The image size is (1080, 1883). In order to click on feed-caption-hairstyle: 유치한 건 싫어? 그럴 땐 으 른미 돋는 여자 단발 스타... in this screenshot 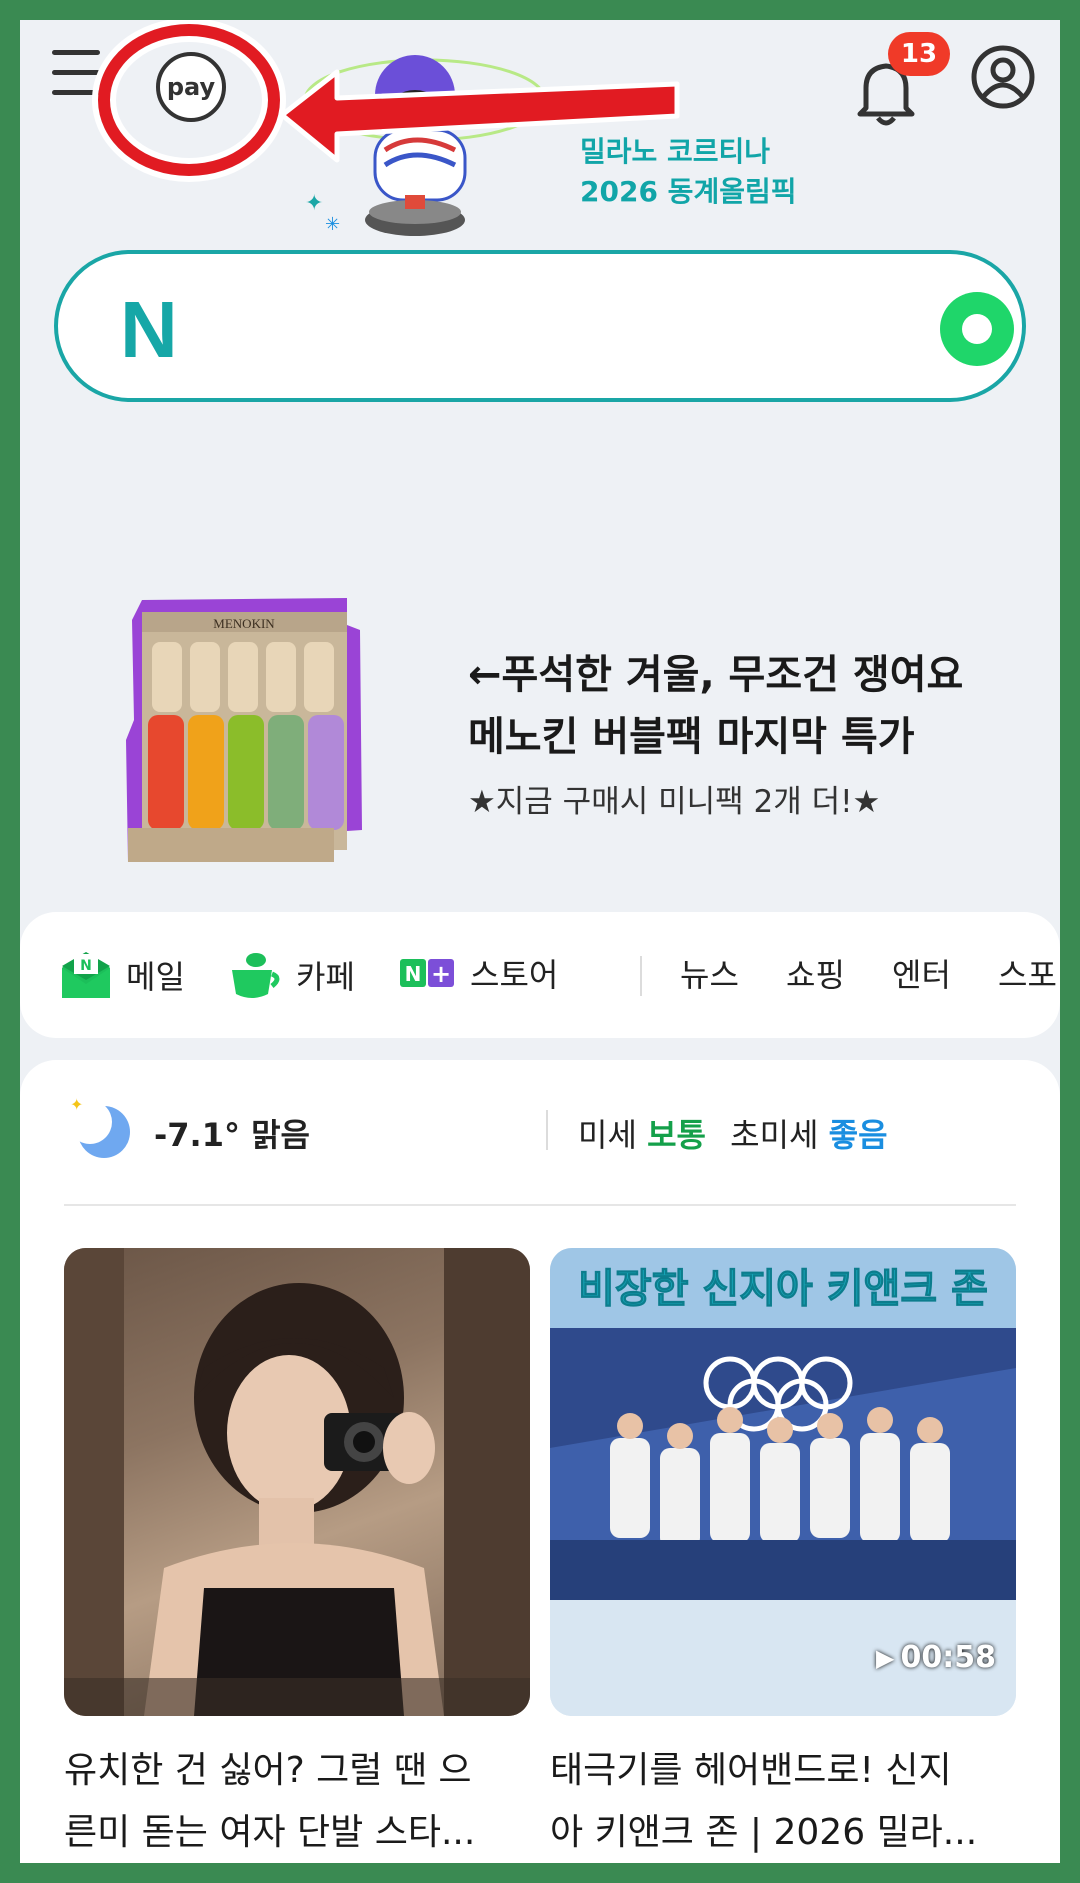, I will do `click(299, 1801)`.